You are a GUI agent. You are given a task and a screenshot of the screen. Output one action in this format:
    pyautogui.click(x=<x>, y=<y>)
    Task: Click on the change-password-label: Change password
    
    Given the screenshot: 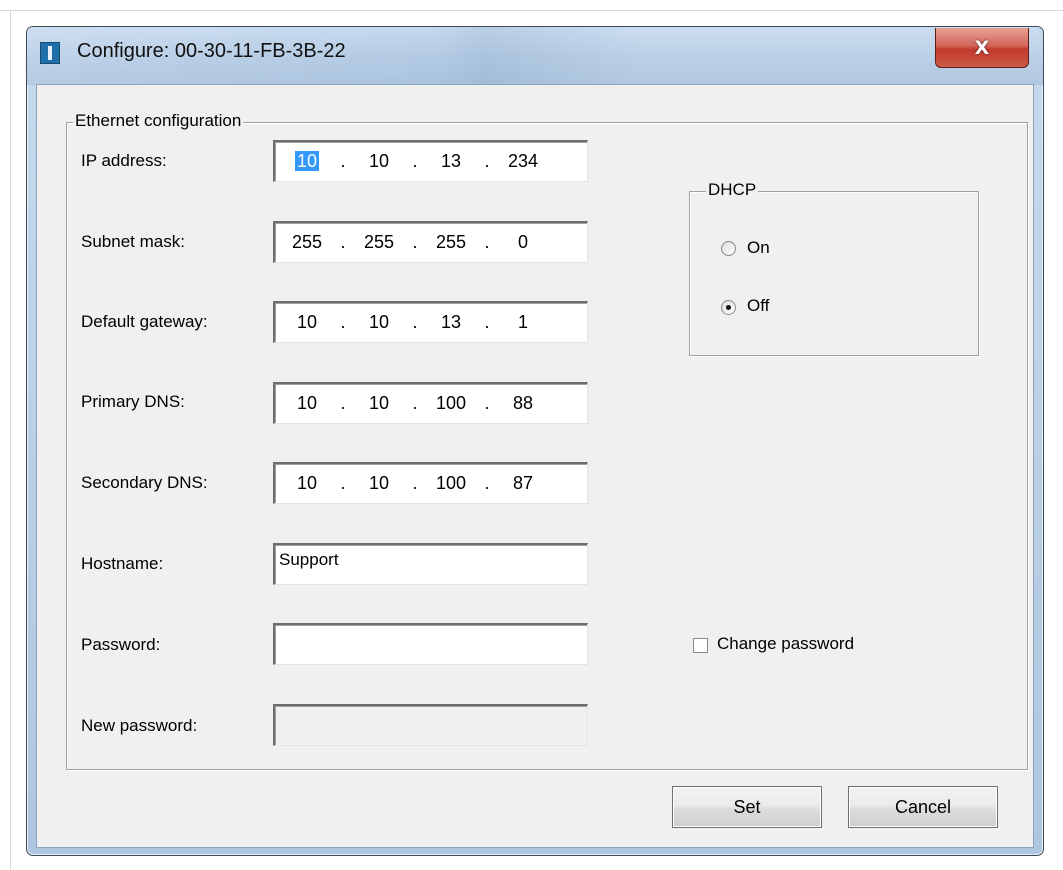 What is the action you would take?
    pyautogui.click(x=785, y=644)
    